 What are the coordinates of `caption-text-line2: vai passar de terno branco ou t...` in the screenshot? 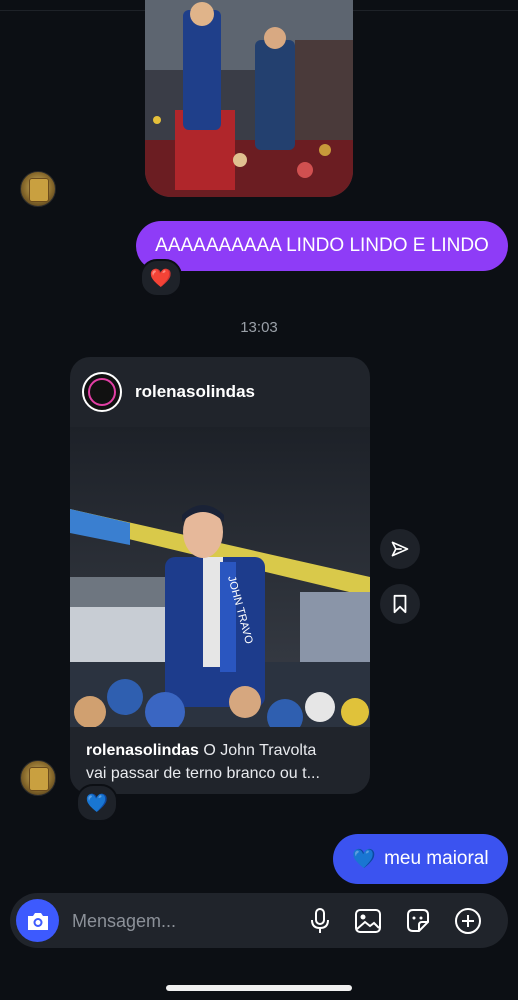 It's located at (203, 773).